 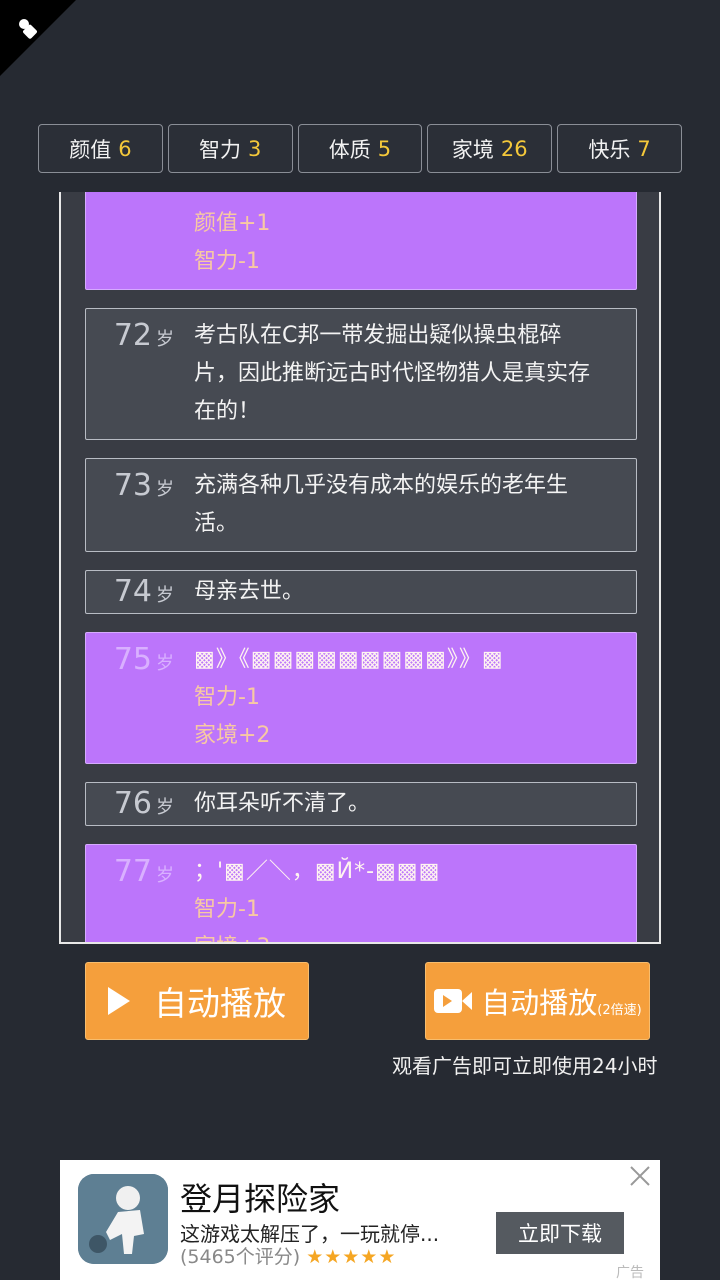 What do you see at coordinates (453, 1001) in the screenshot?
I see `video-camera-icon` at bounding box center [453, 1001].